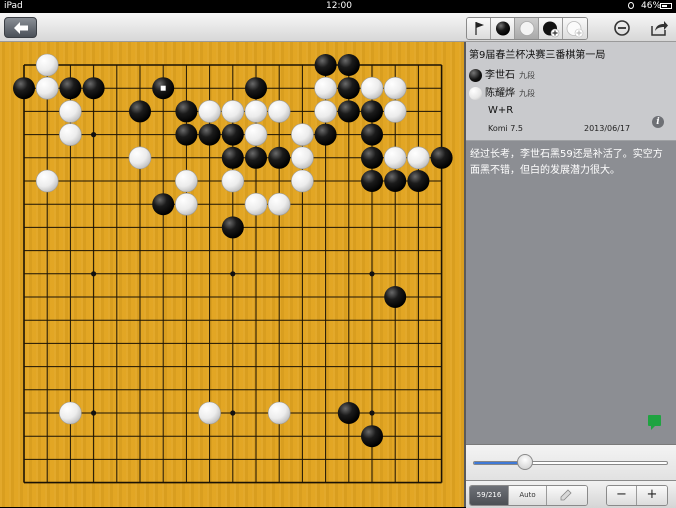 This screenshot has height=508, width=676. I want to click on info-icon: i, so click(658, 122).